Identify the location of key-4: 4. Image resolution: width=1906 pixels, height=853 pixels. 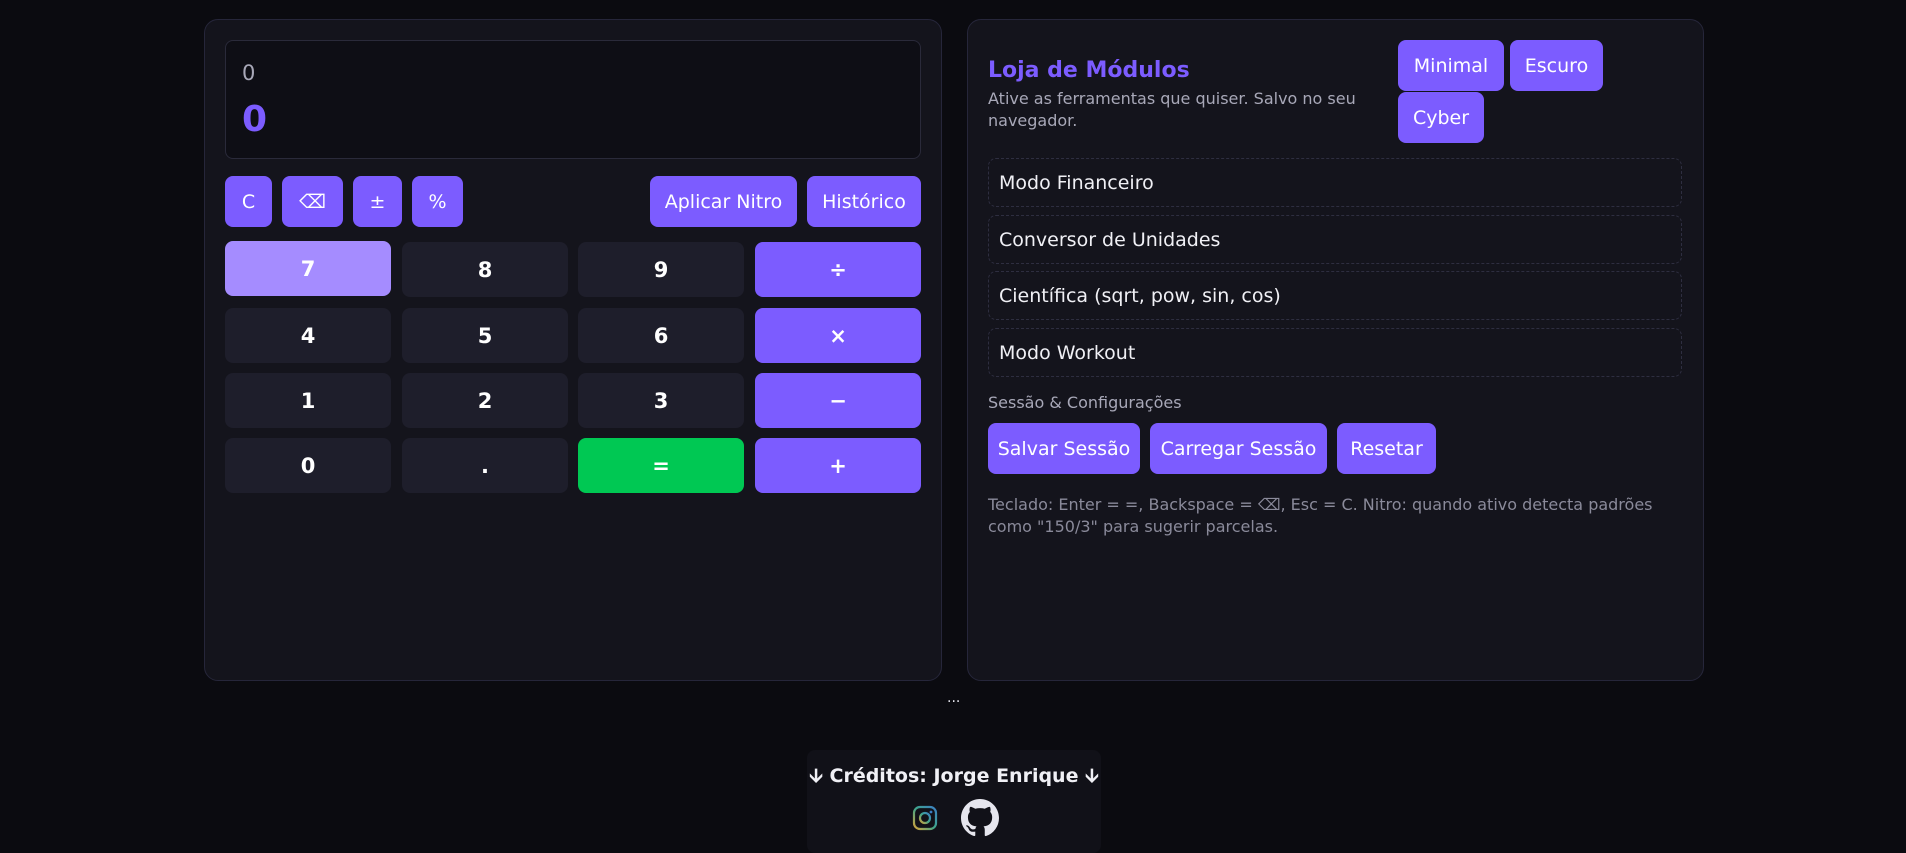
(308, 335).